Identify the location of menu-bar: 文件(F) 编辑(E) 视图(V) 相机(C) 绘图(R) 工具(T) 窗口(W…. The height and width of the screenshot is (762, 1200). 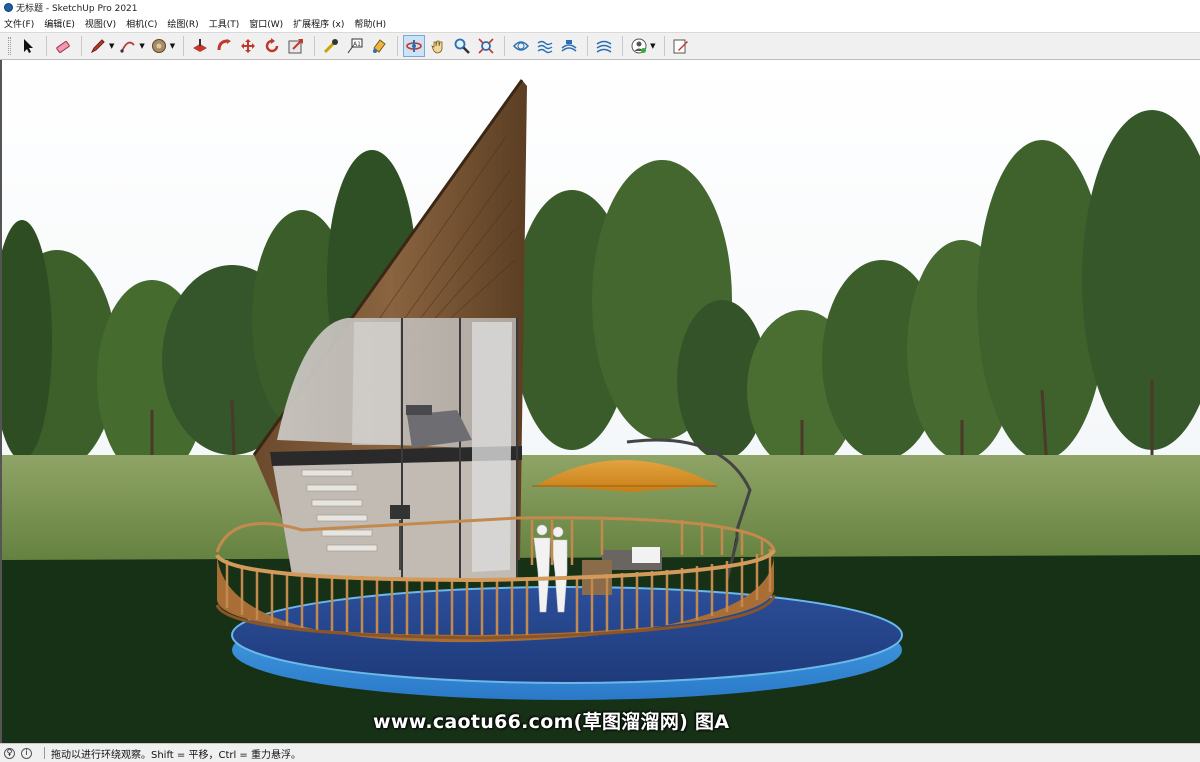
(600, 23).